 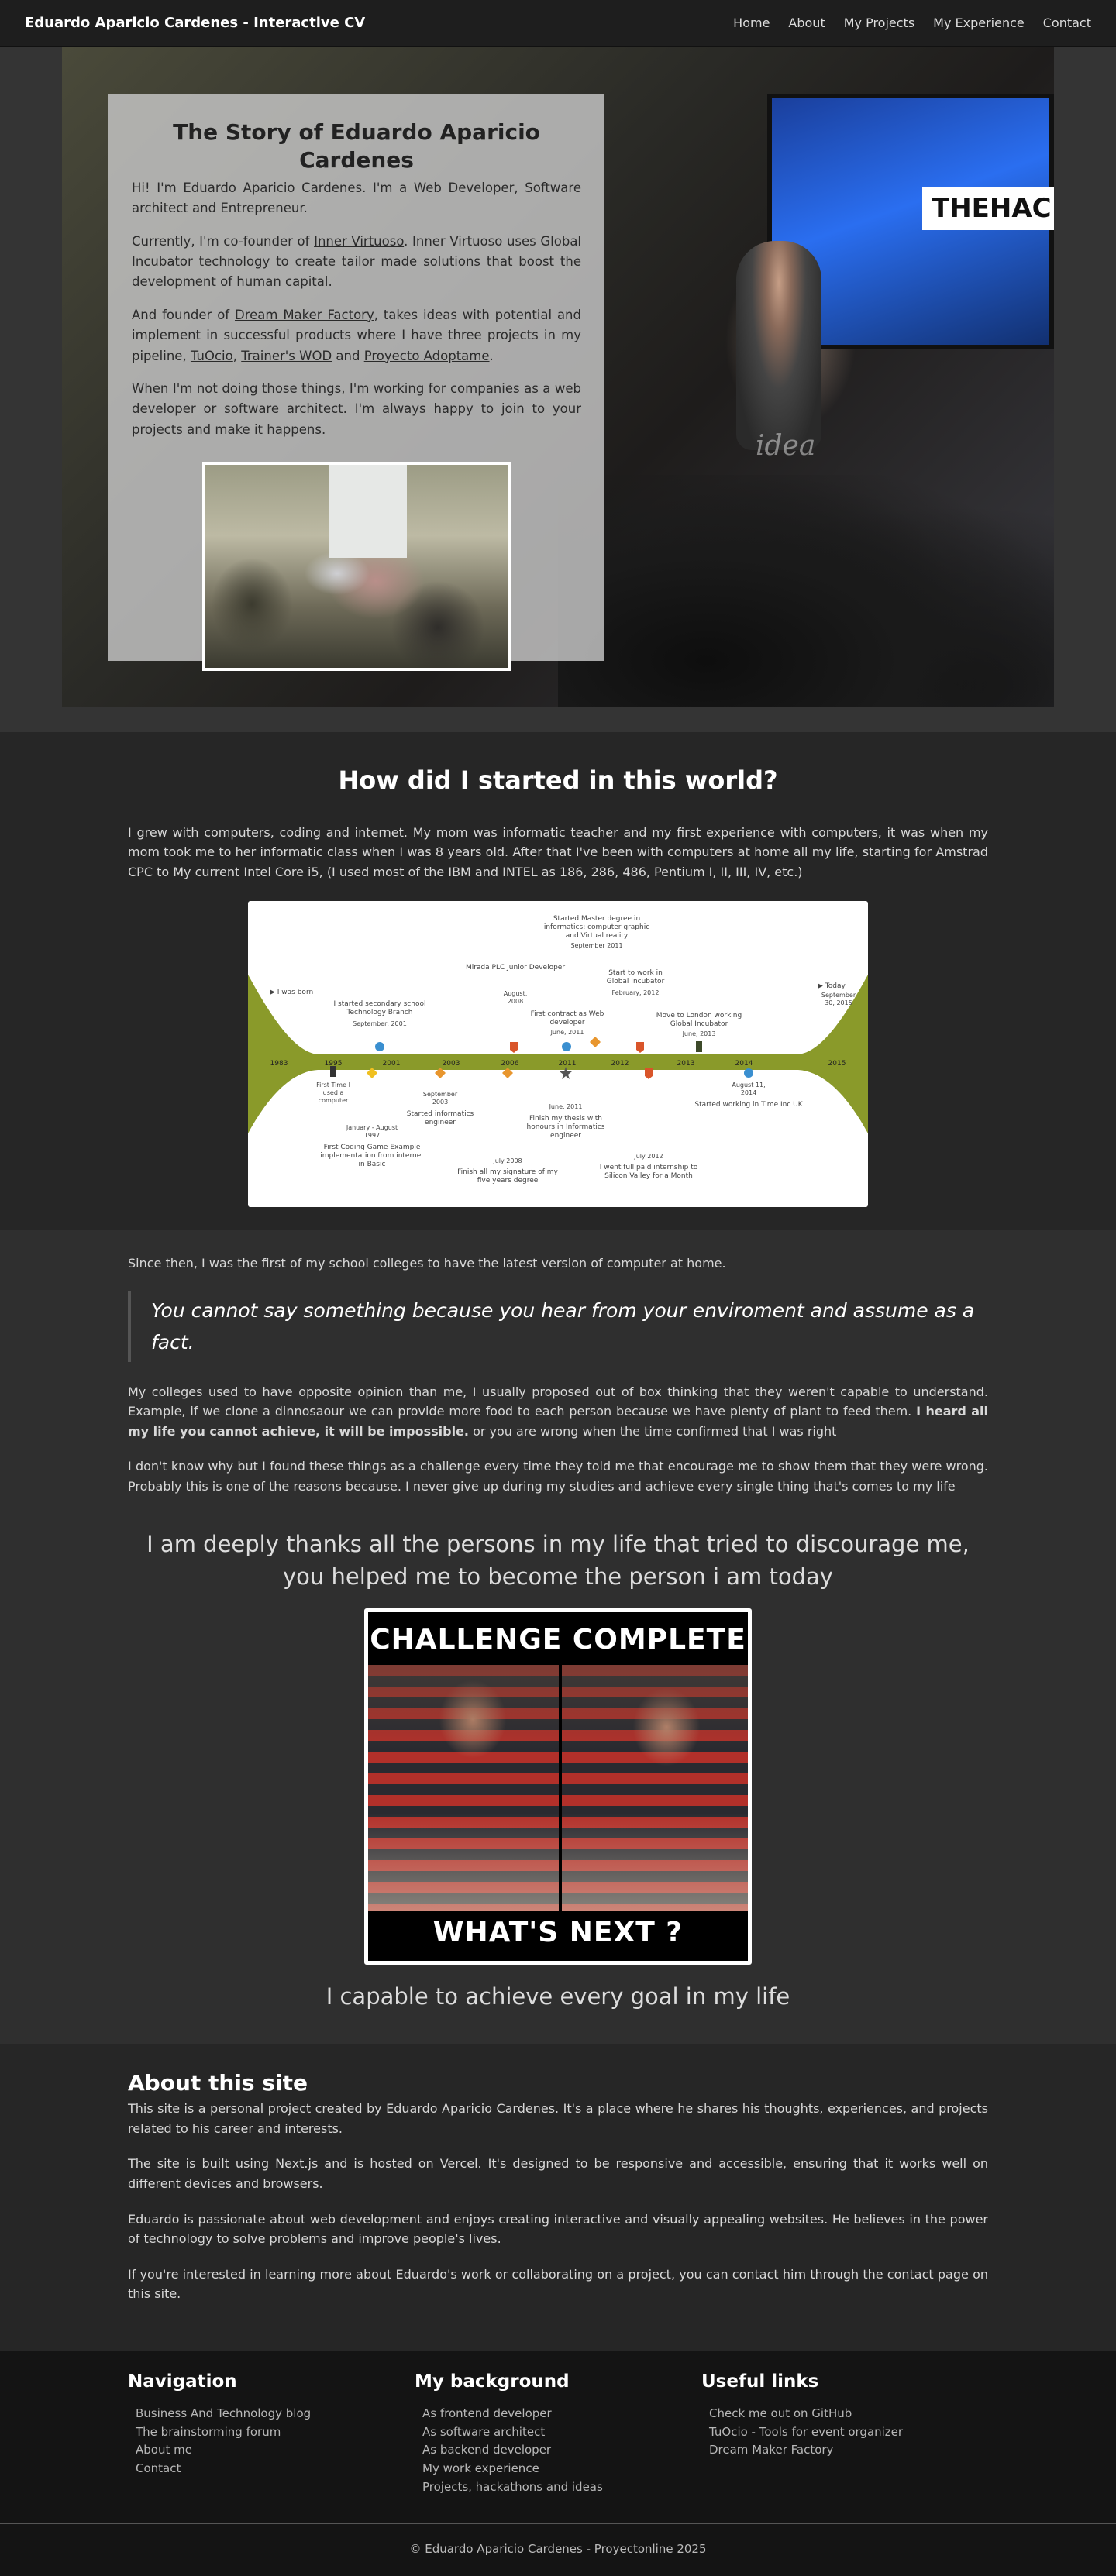 What do you see at coordinates (848, 2432) in the screenshot?
I see `footer-link-tuocio: TuOcio - Tools for event organizer` at bounding box center [848, 2432].